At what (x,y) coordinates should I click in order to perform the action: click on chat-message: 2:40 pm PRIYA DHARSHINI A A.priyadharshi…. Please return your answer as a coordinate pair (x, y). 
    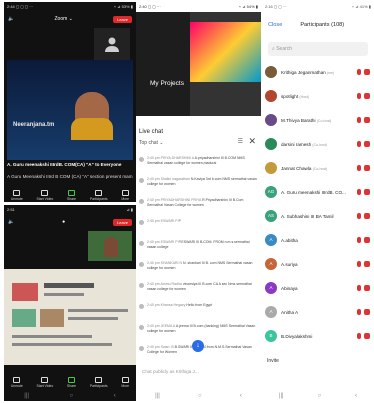
    Looking at the image, I should click on (198, 164).